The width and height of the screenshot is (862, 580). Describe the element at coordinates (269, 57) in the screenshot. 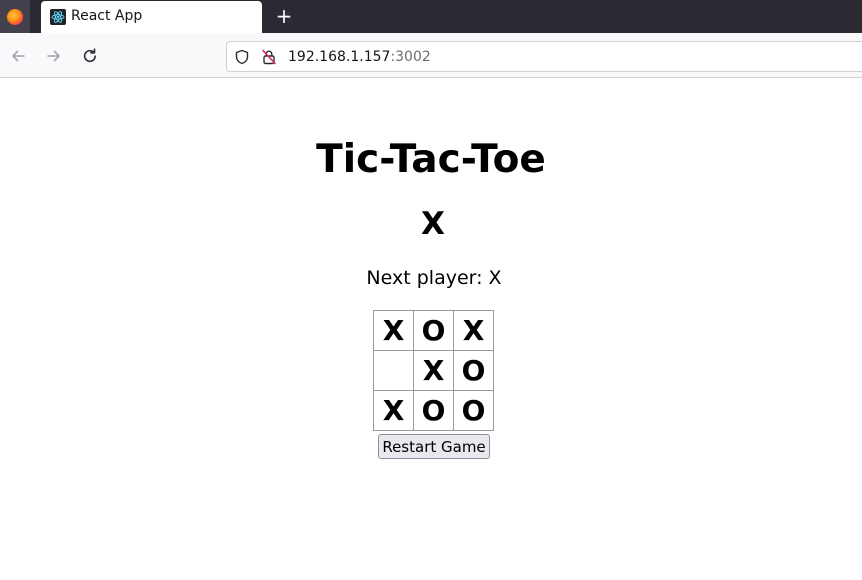

I see `insecure-lock-icon` at that location.